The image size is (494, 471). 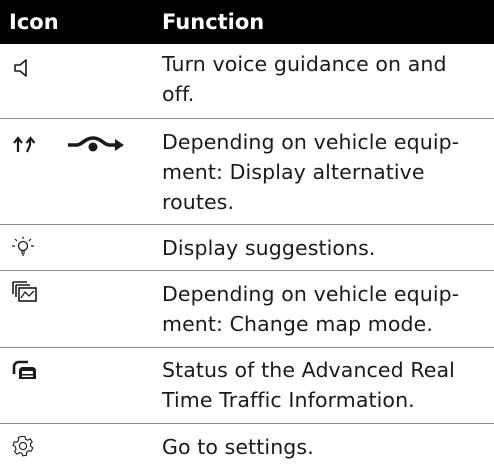 I want to click on header-icon-column: Icon, so click(x=34, y=22).